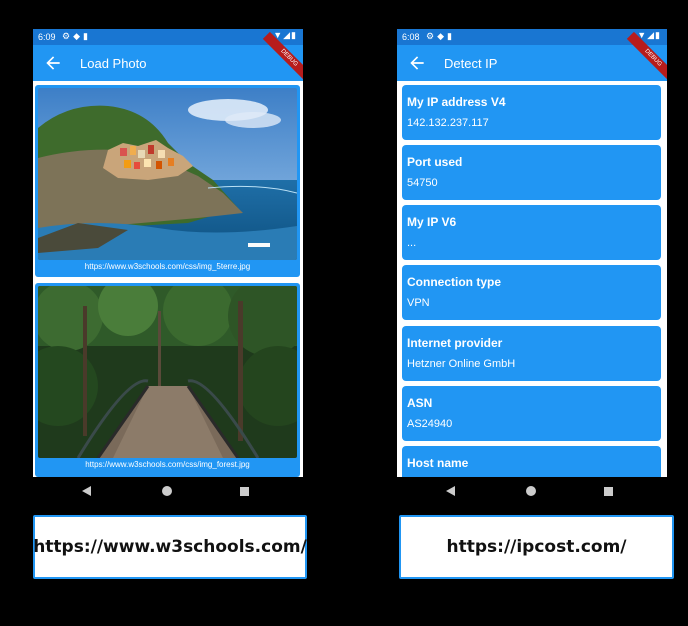 This screenshot has width=688, height=626. I want to click on card-value: 54750, so click(422, 183).